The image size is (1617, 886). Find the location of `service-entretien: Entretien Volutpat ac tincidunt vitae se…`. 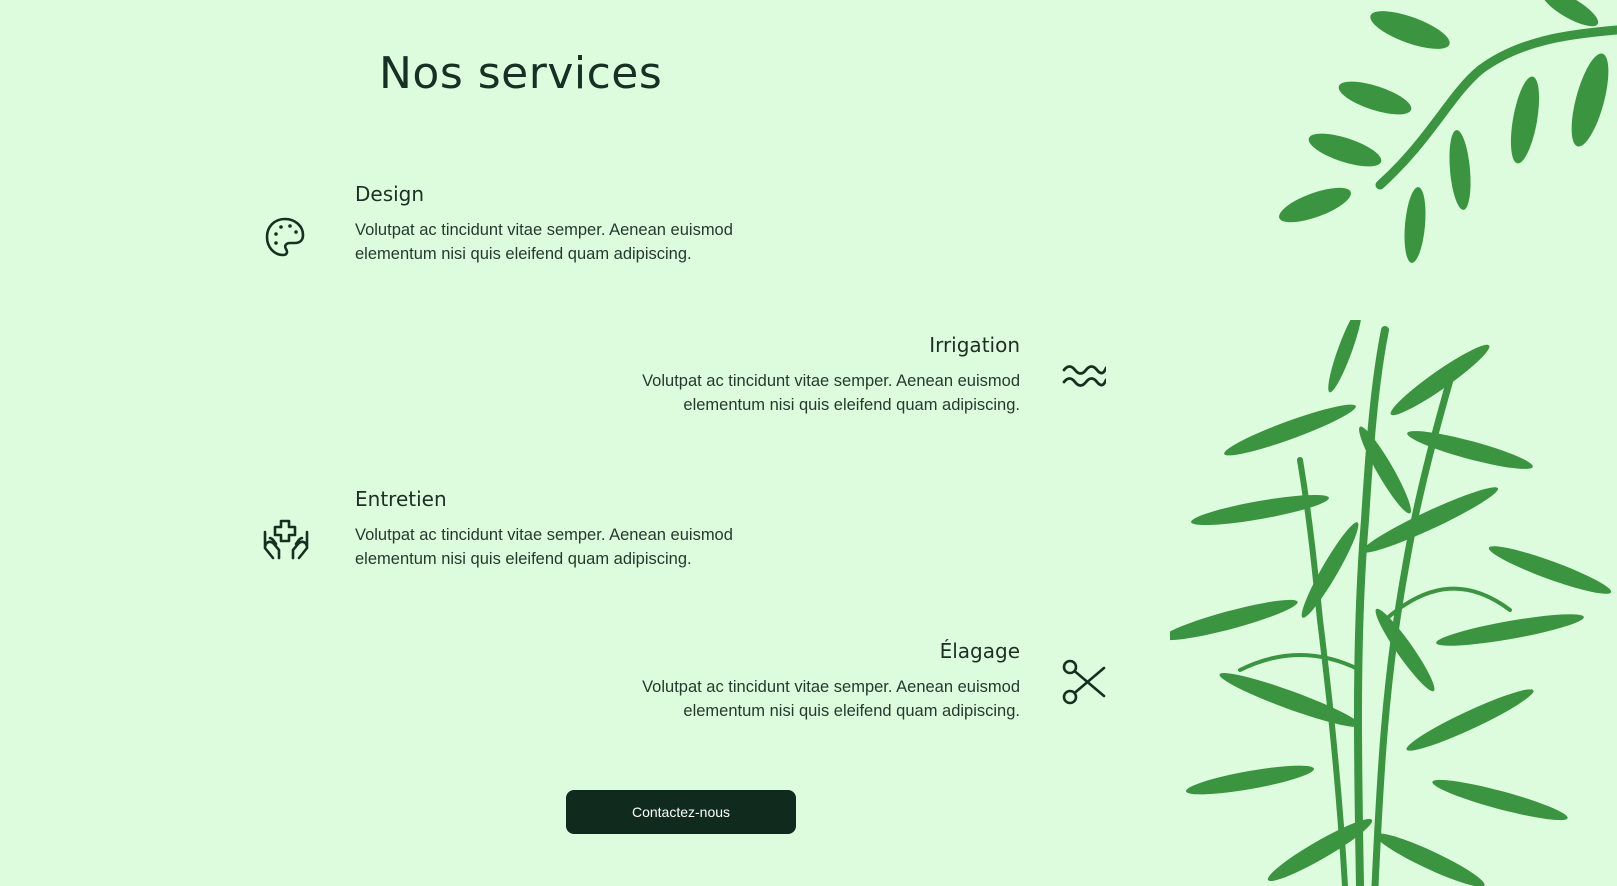

service-entretien: Entretien Volutpat ac tincidunt vitae se… is located at coordinates (585, 529).